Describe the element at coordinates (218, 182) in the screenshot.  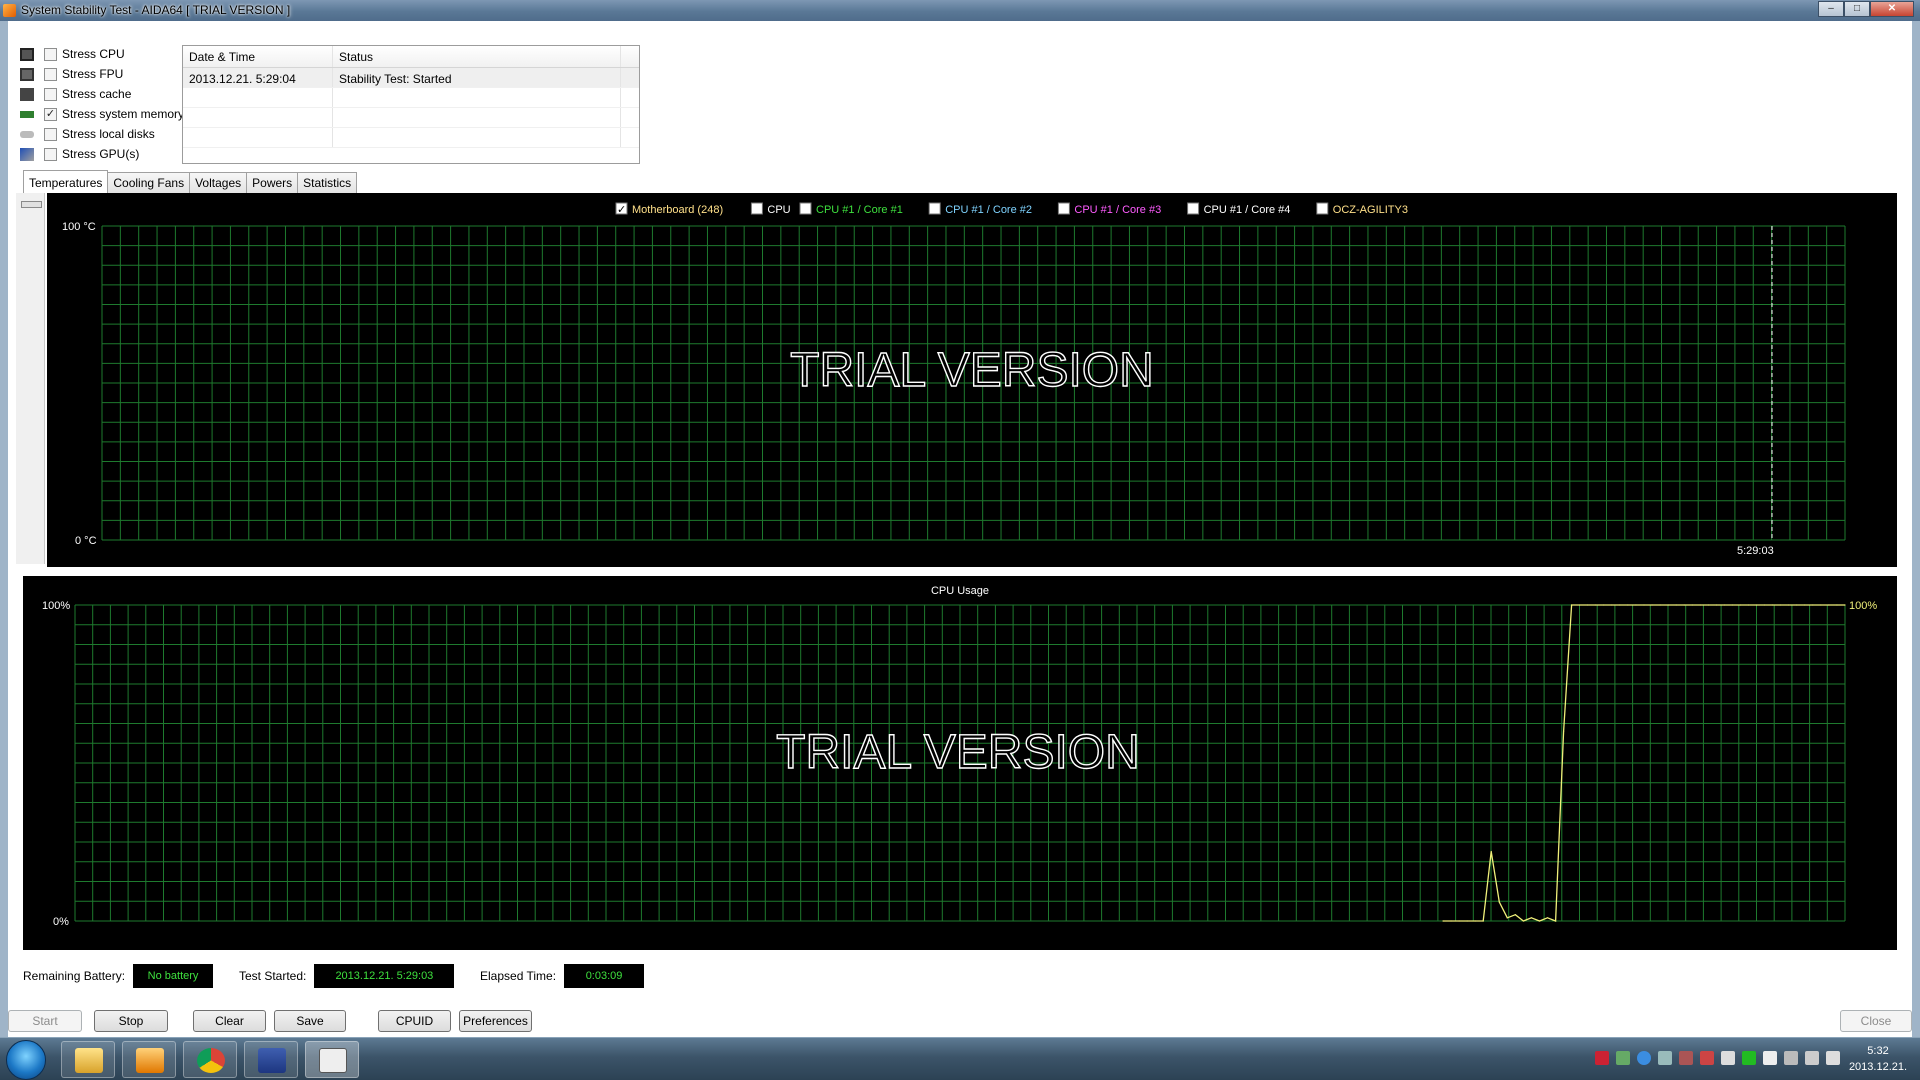
I see `tab-voltages: Voltages` at that location.